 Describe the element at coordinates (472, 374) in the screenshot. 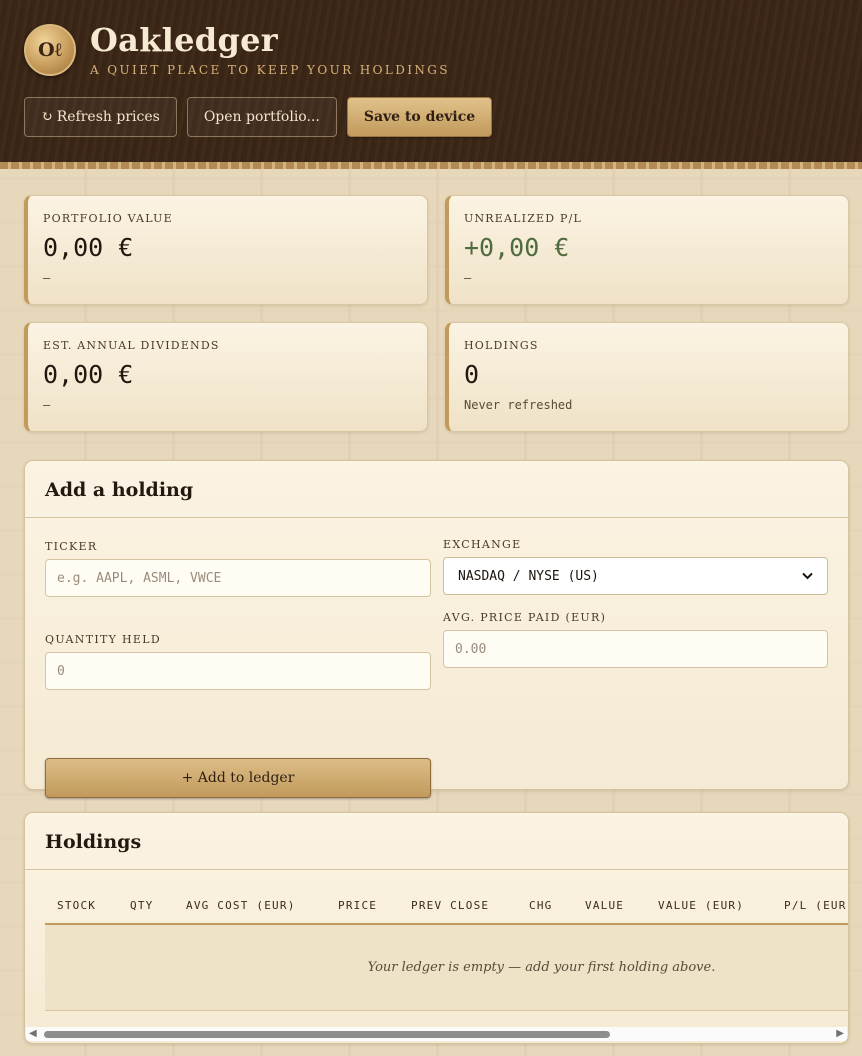

I see `stat-value: 0` at that location.